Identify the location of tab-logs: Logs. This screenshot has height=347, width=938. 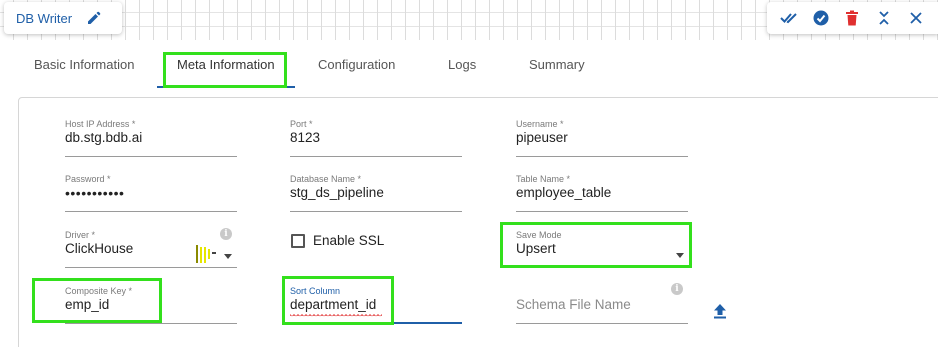
(462, 64).